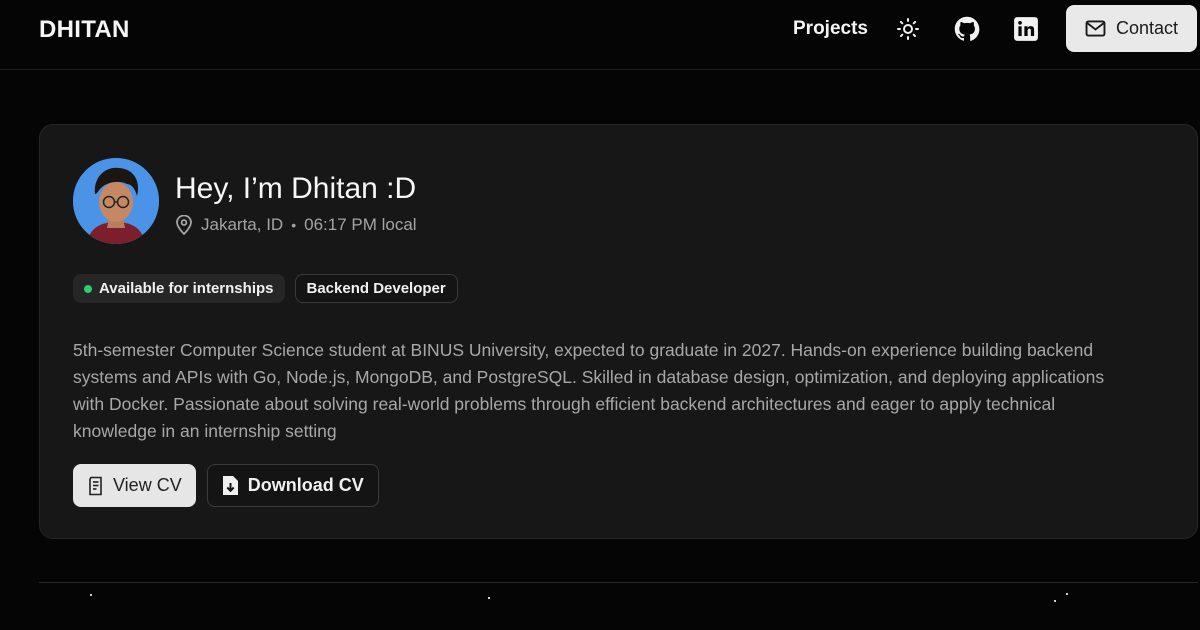 The image size is (1200, 630). I want to click on download-cv-button: Download CV, so click(292, 485).